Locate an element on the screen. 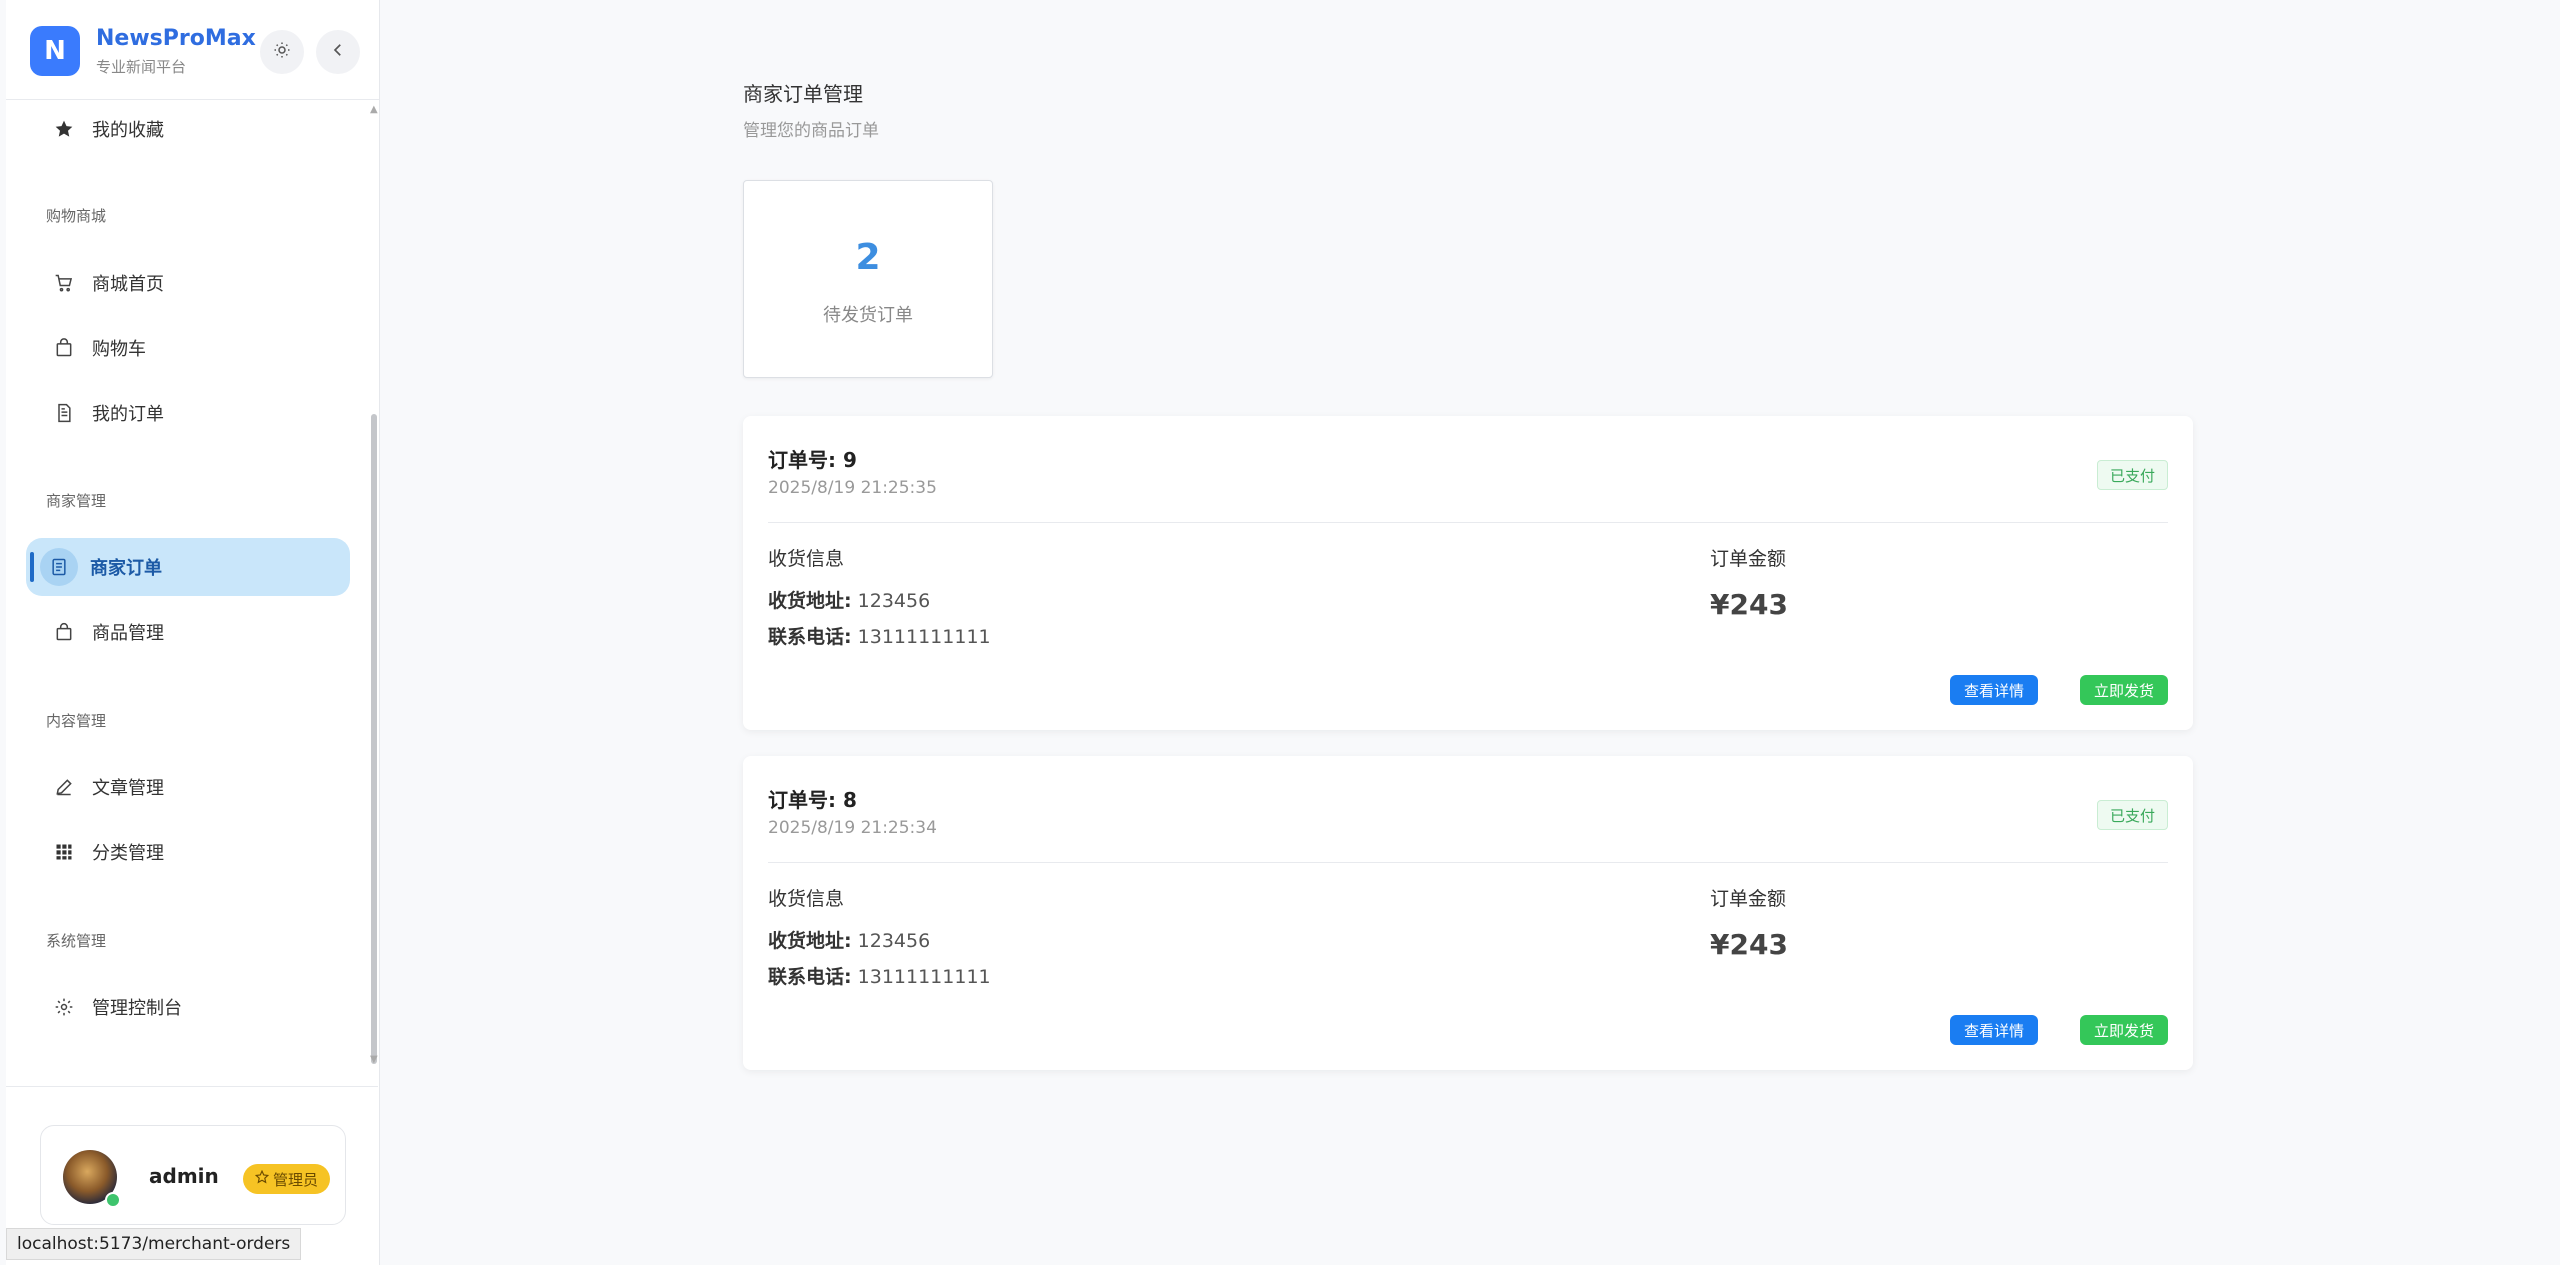 This screenshot has width=2560, height=1265. sidebar-item-product-management: 商品管理 is located at coordinates (188, 632).